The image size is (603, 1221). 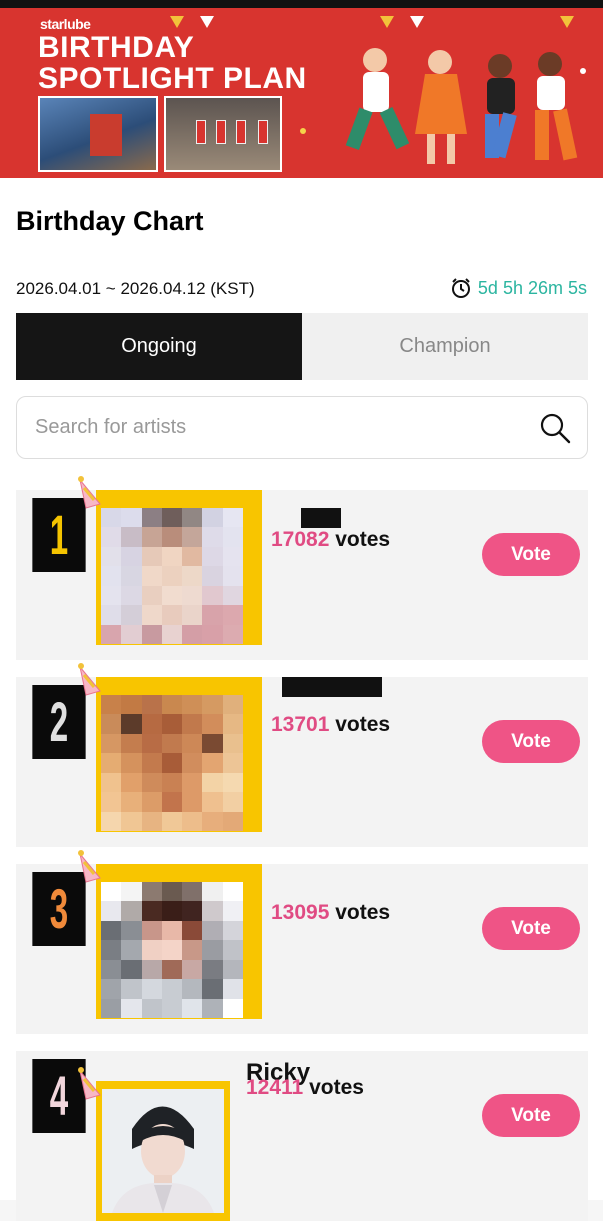 I want to click on ranking-row: 3 13095 votes Vote, so click(x=302, y=942).